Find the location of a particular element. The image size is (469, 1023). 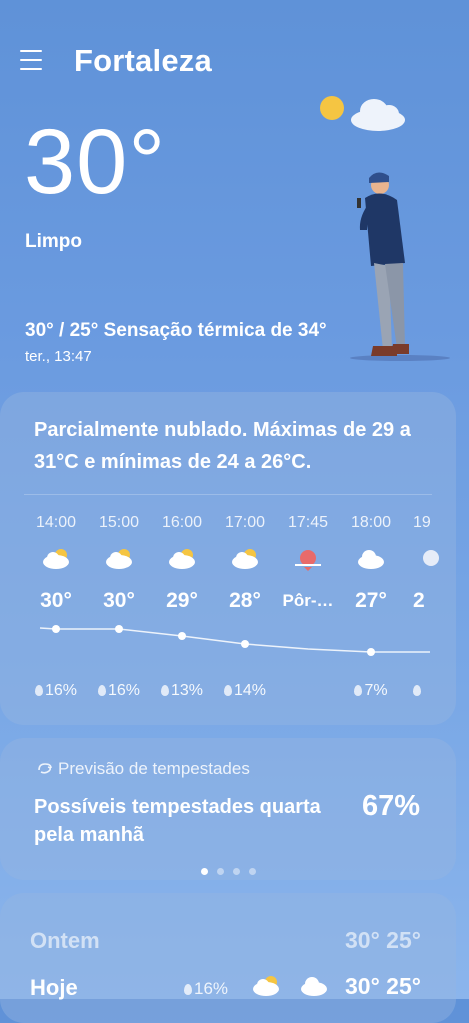

storm-header-label: Previsão de tempestades is located at coordinates (154, 768).